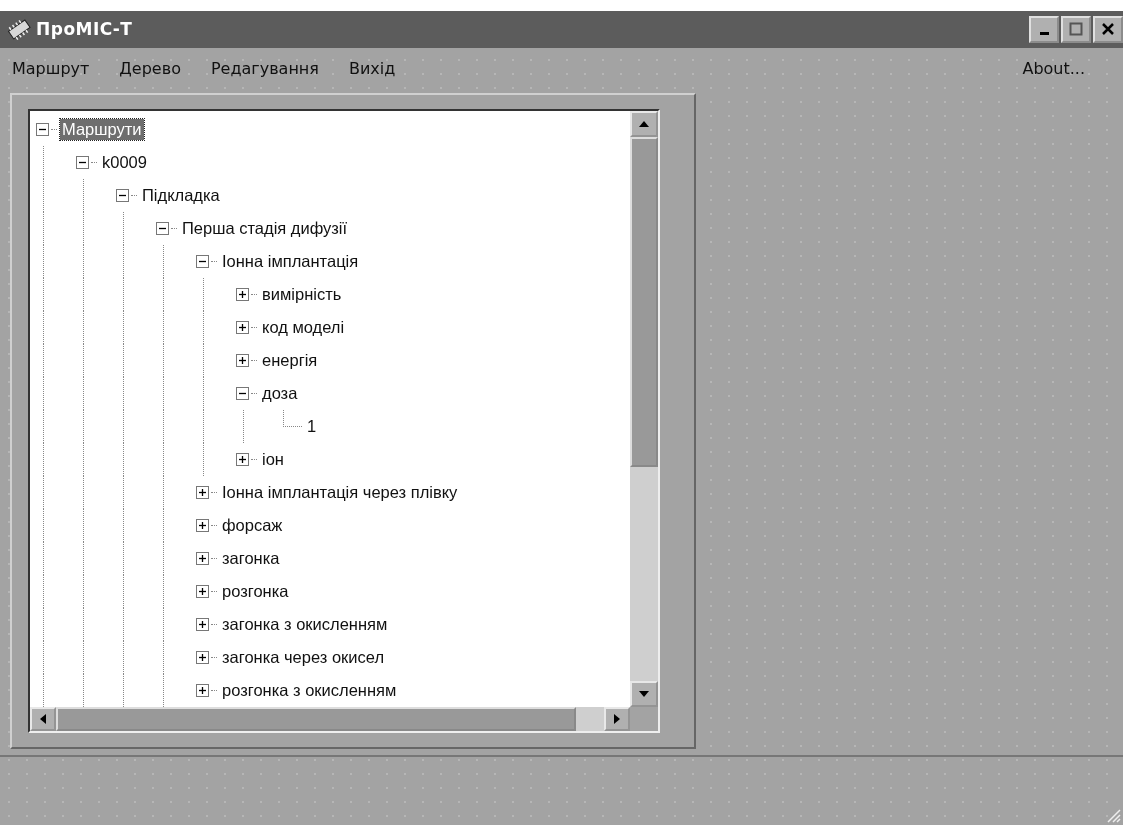 The width and height of the screenshot is (1123, 825). Describe the element at coordinates (181, 196) in the screenshot. I see `tree-item: Підкладка` at that location.